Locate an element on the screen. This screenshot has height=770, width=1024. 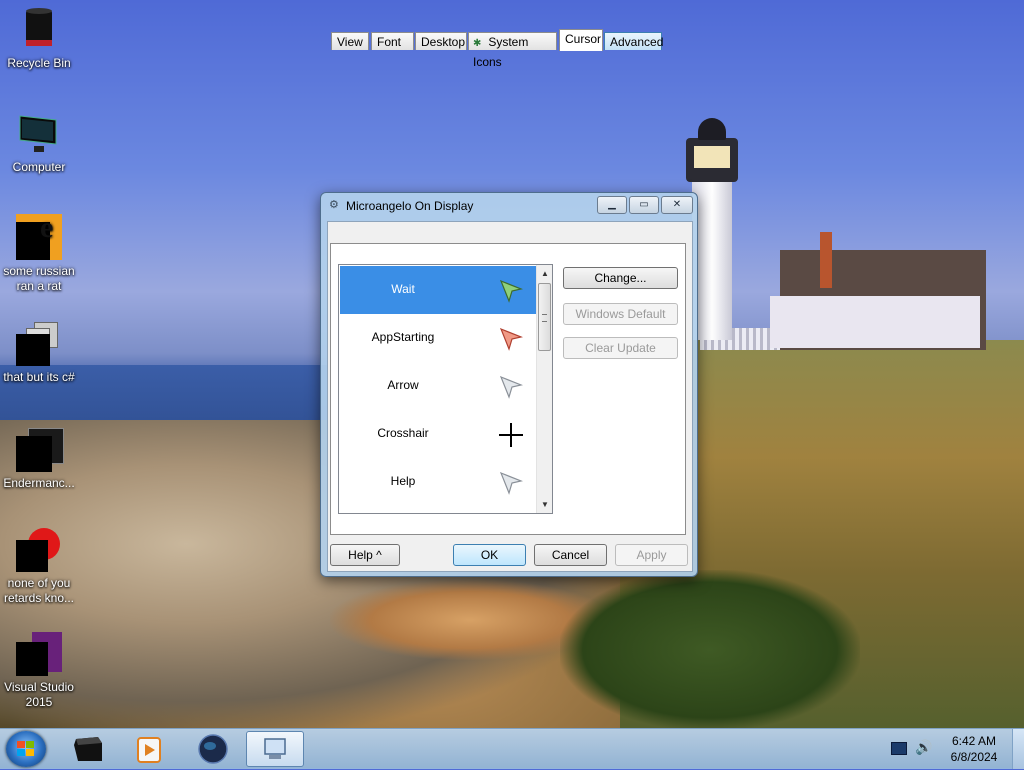
desktop-icon-recycle-bin: Recycle Bin is located at coordinates (39, 38).